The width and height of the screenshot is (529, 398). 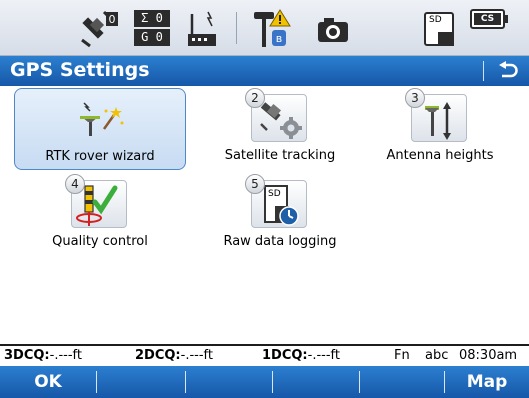 What do you see at coordinates (145, 37) in the screenshot?
I see `g-label: G` at bounding box center [145, 37].